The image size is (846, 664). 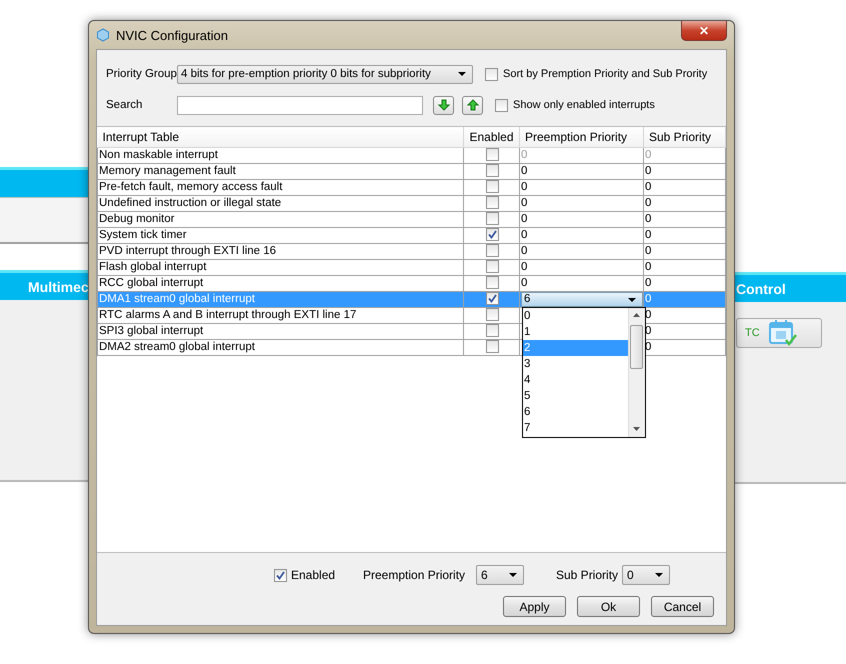 What do you see at coordinates (492, 137) in the screenshot?
I see `column-header: Enabled` at bounding box center [492, 137].